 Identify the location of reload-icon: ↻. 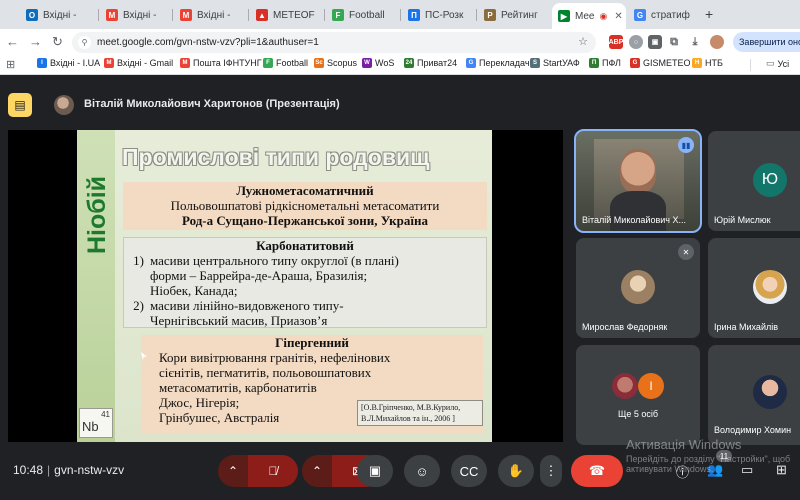
(57, 42).